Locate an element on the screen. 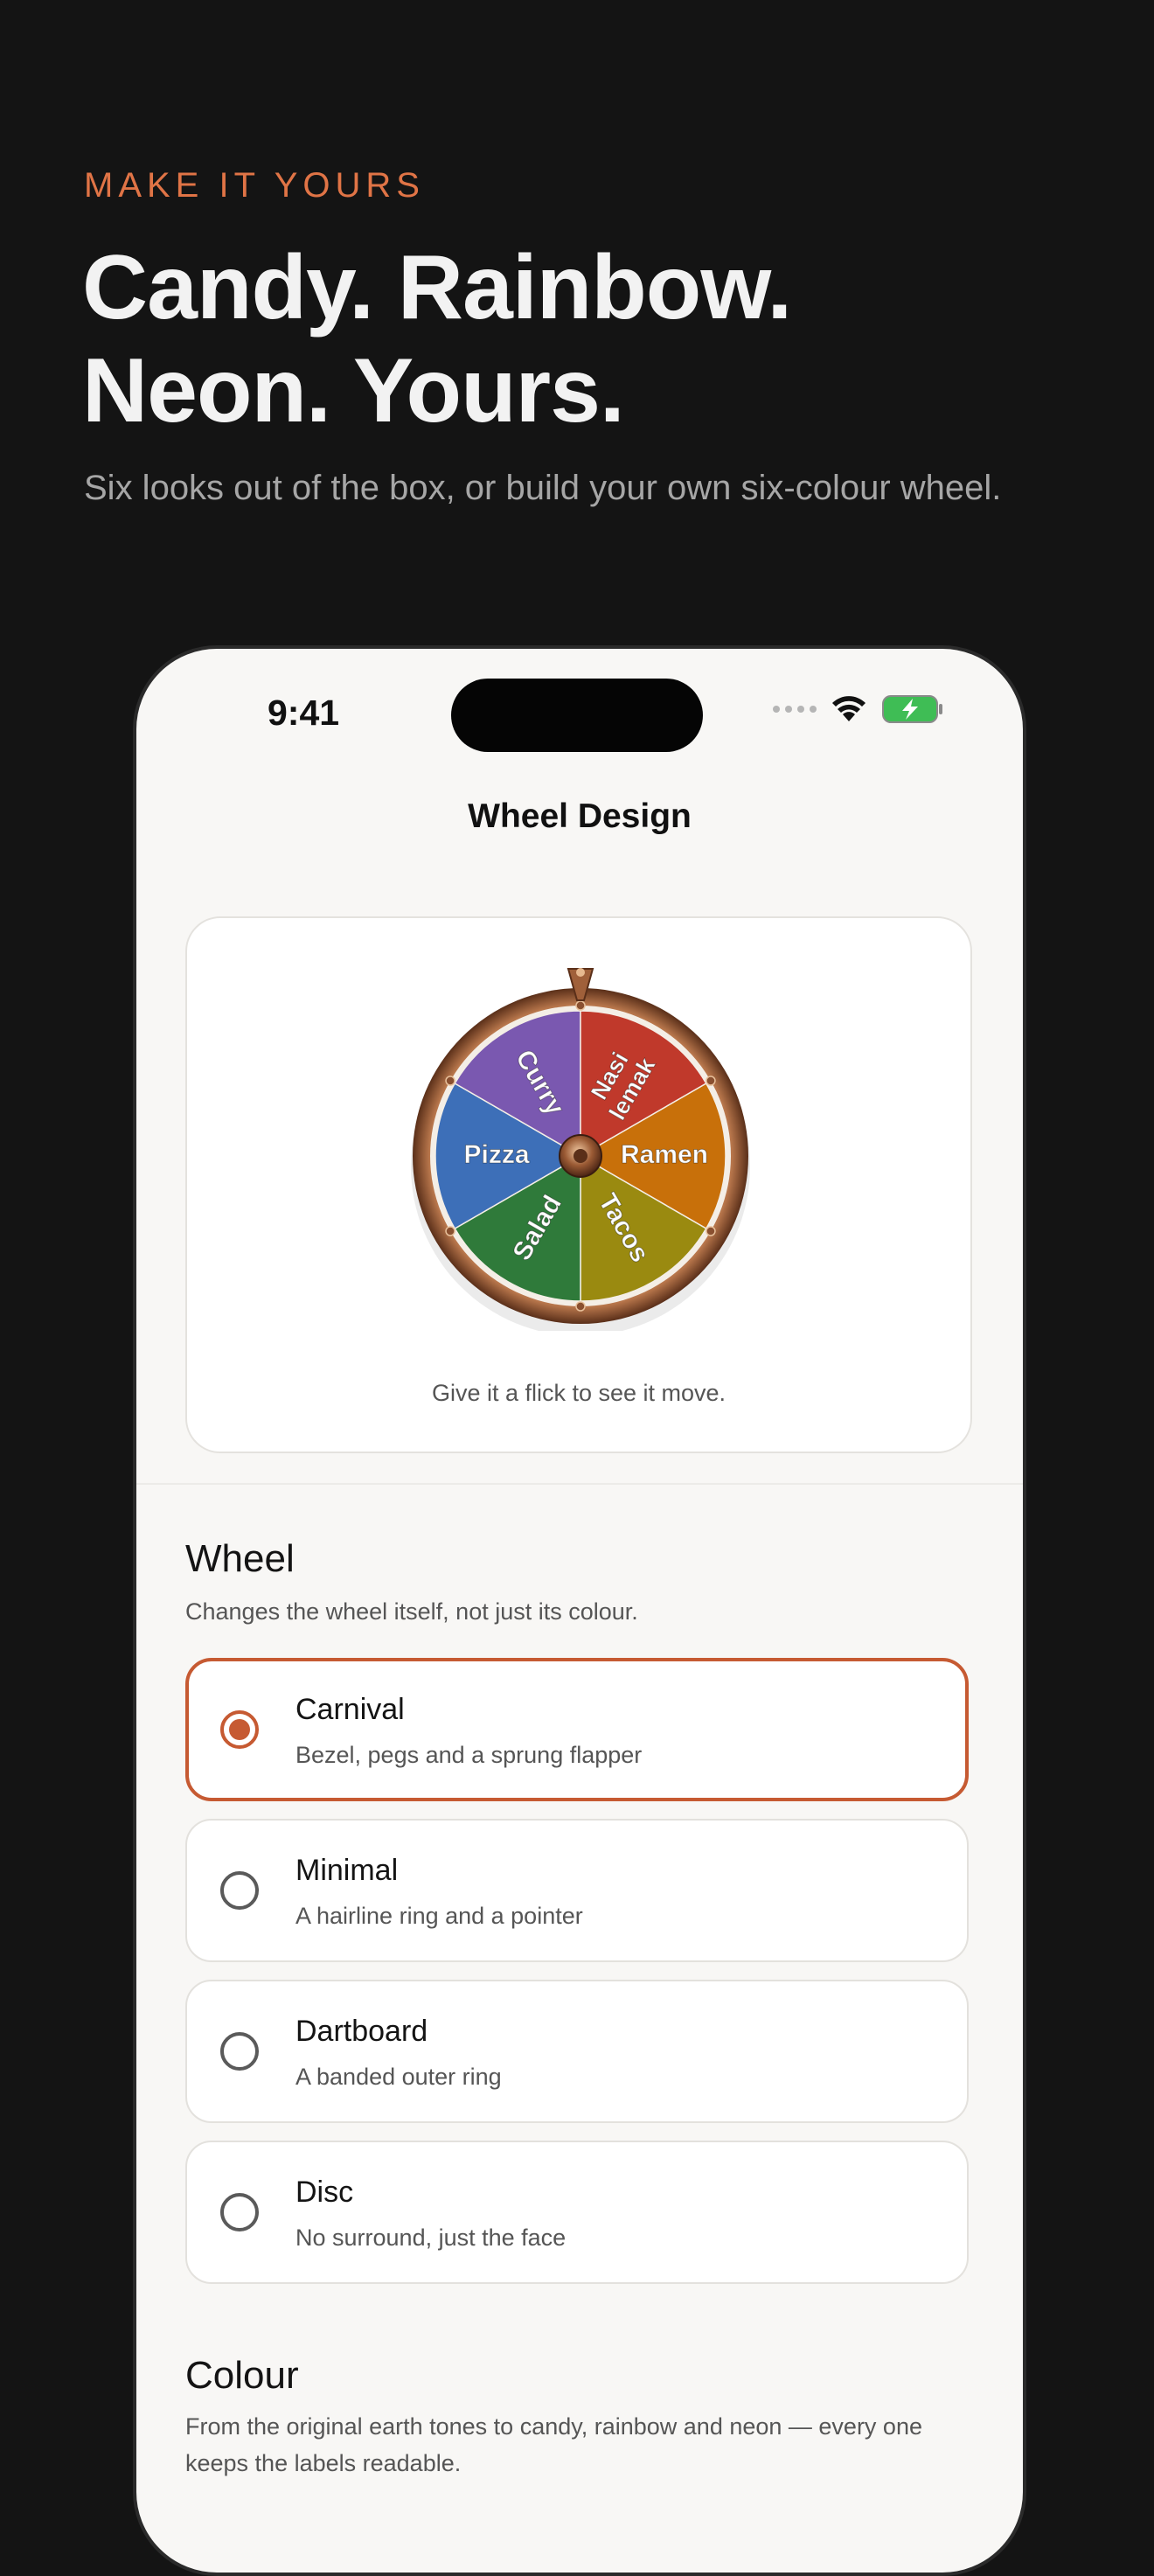  hero-title-line-2: Neon. Yours. is located at coordinates (353, 391).